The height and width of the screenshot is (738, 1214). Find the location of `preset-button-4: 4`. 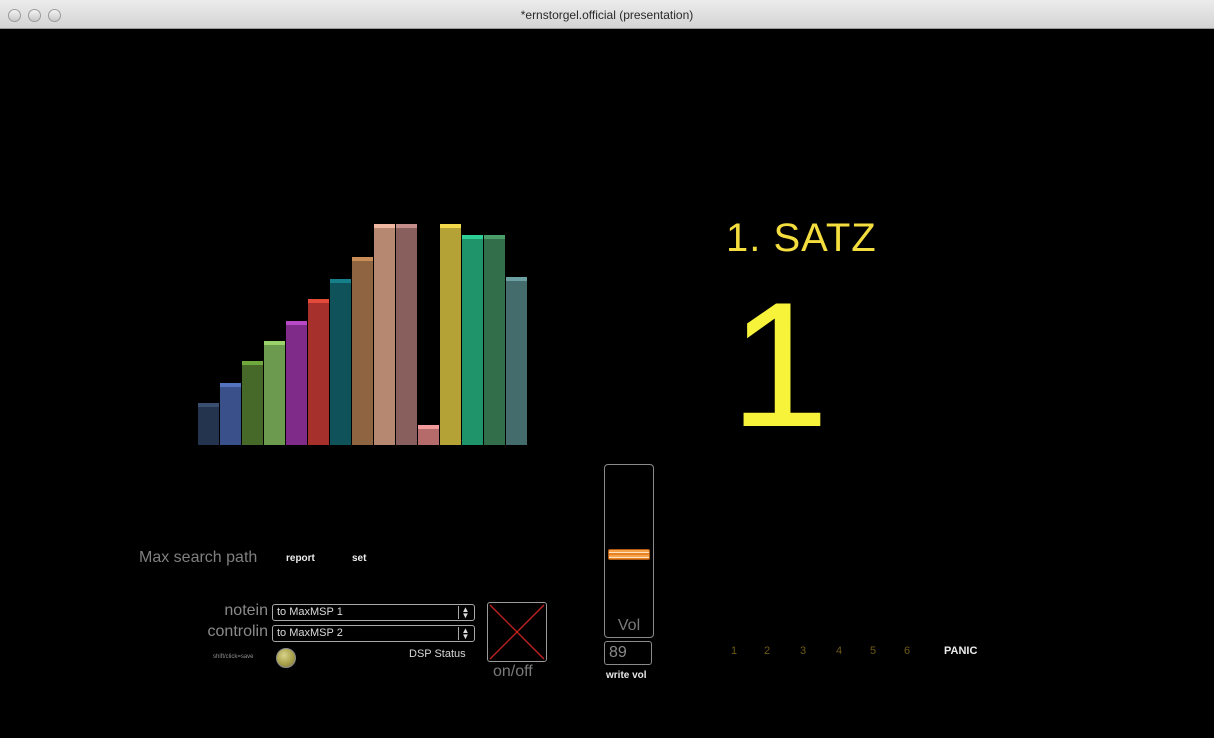

preset-button-4: 4 is located at coordinates (839, 651).